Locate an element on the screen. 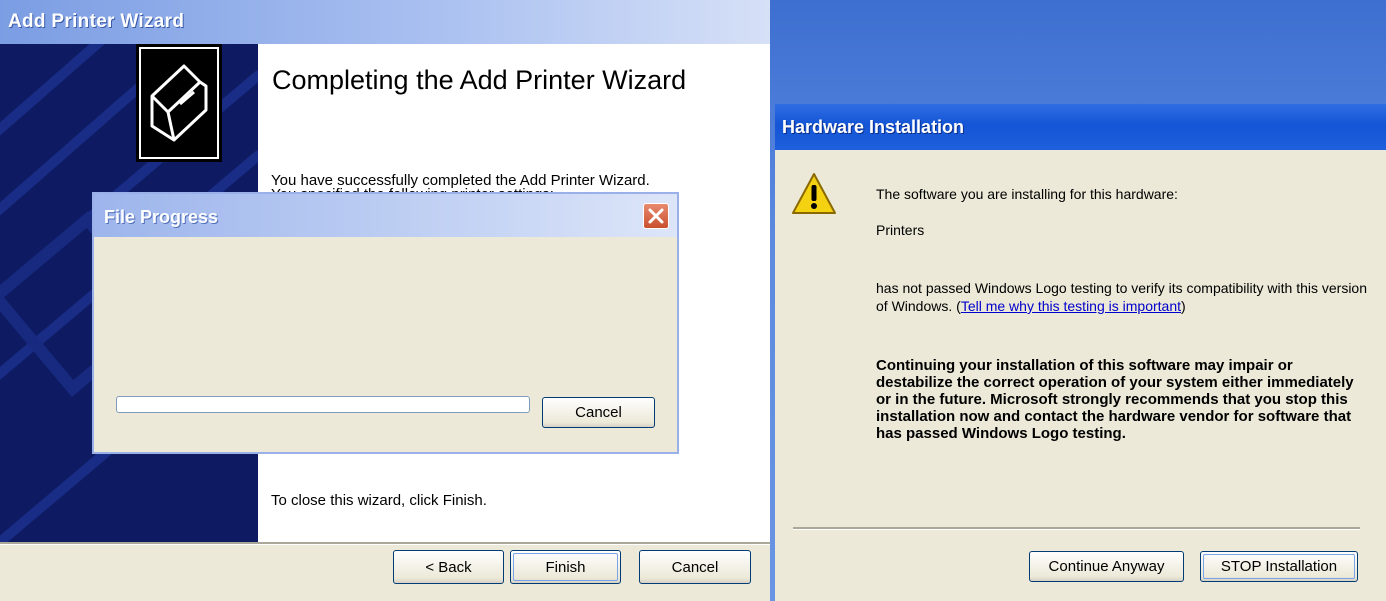 The image size is (1386, 601). file-progress-bar is located at coordinates (323, 404).